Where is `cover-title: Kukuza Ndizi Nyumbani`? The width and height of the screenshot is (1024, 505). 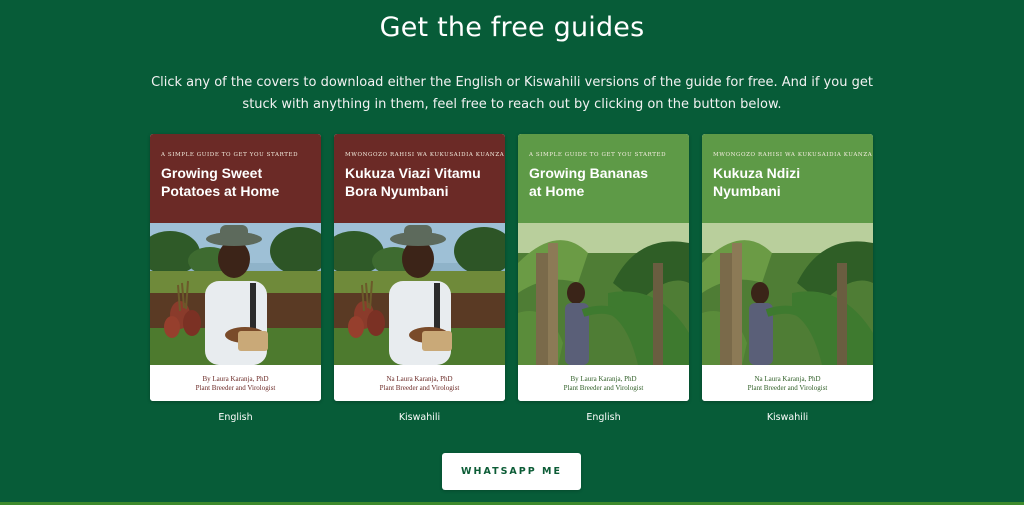 cover-title: Kukuza Ndizi Nyumbani is located at coordinates (757, 182).